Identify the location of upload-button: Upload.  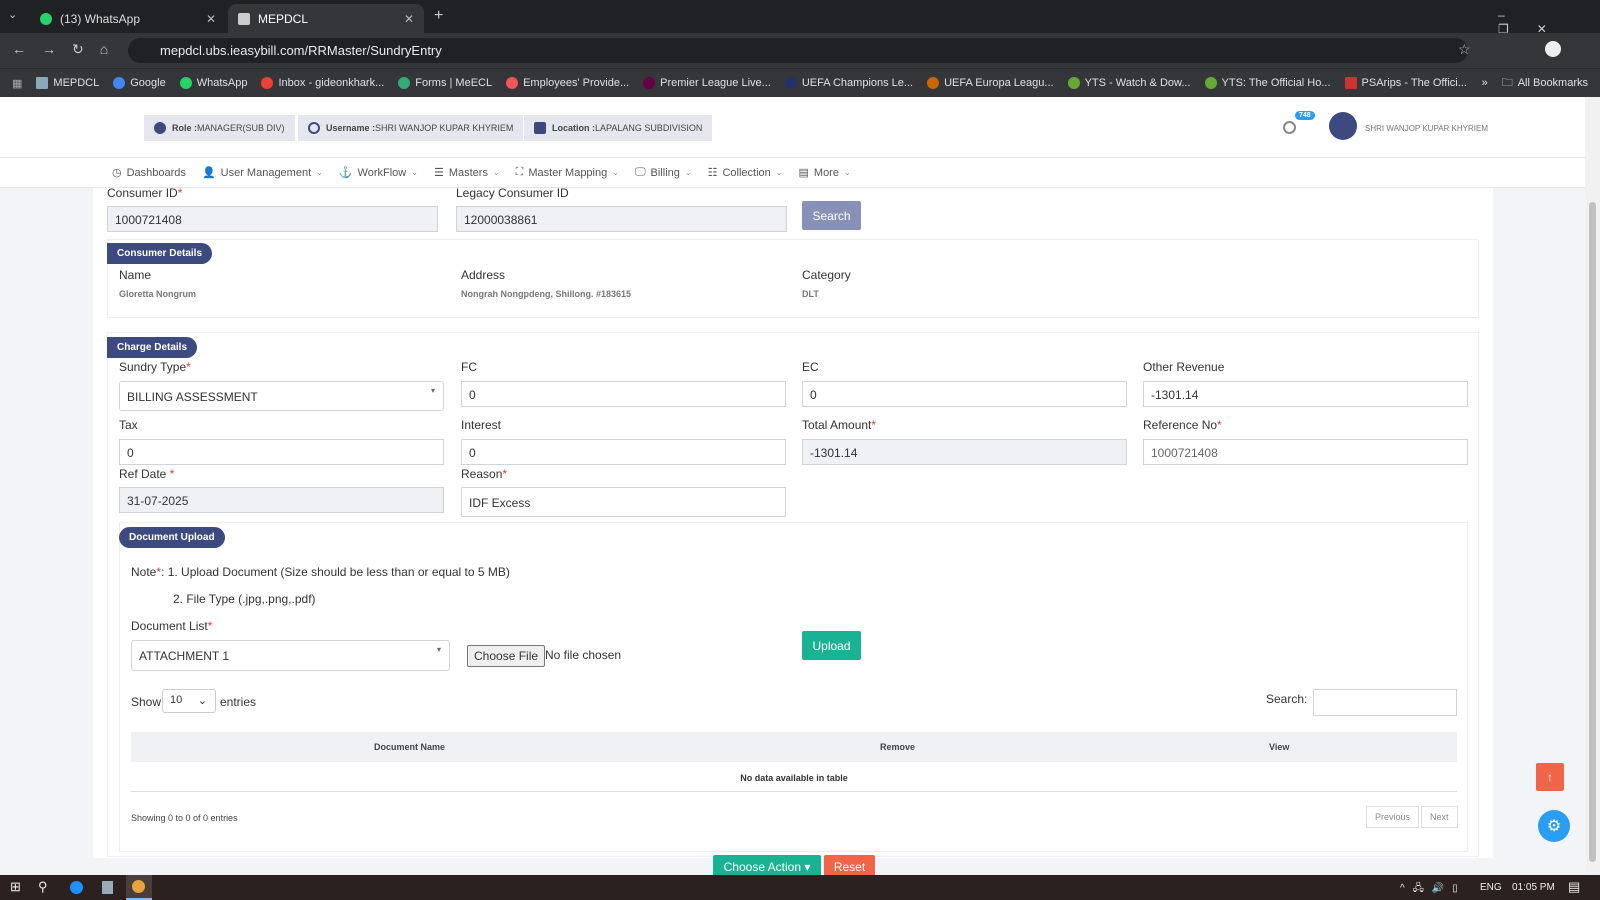
(831, 645).